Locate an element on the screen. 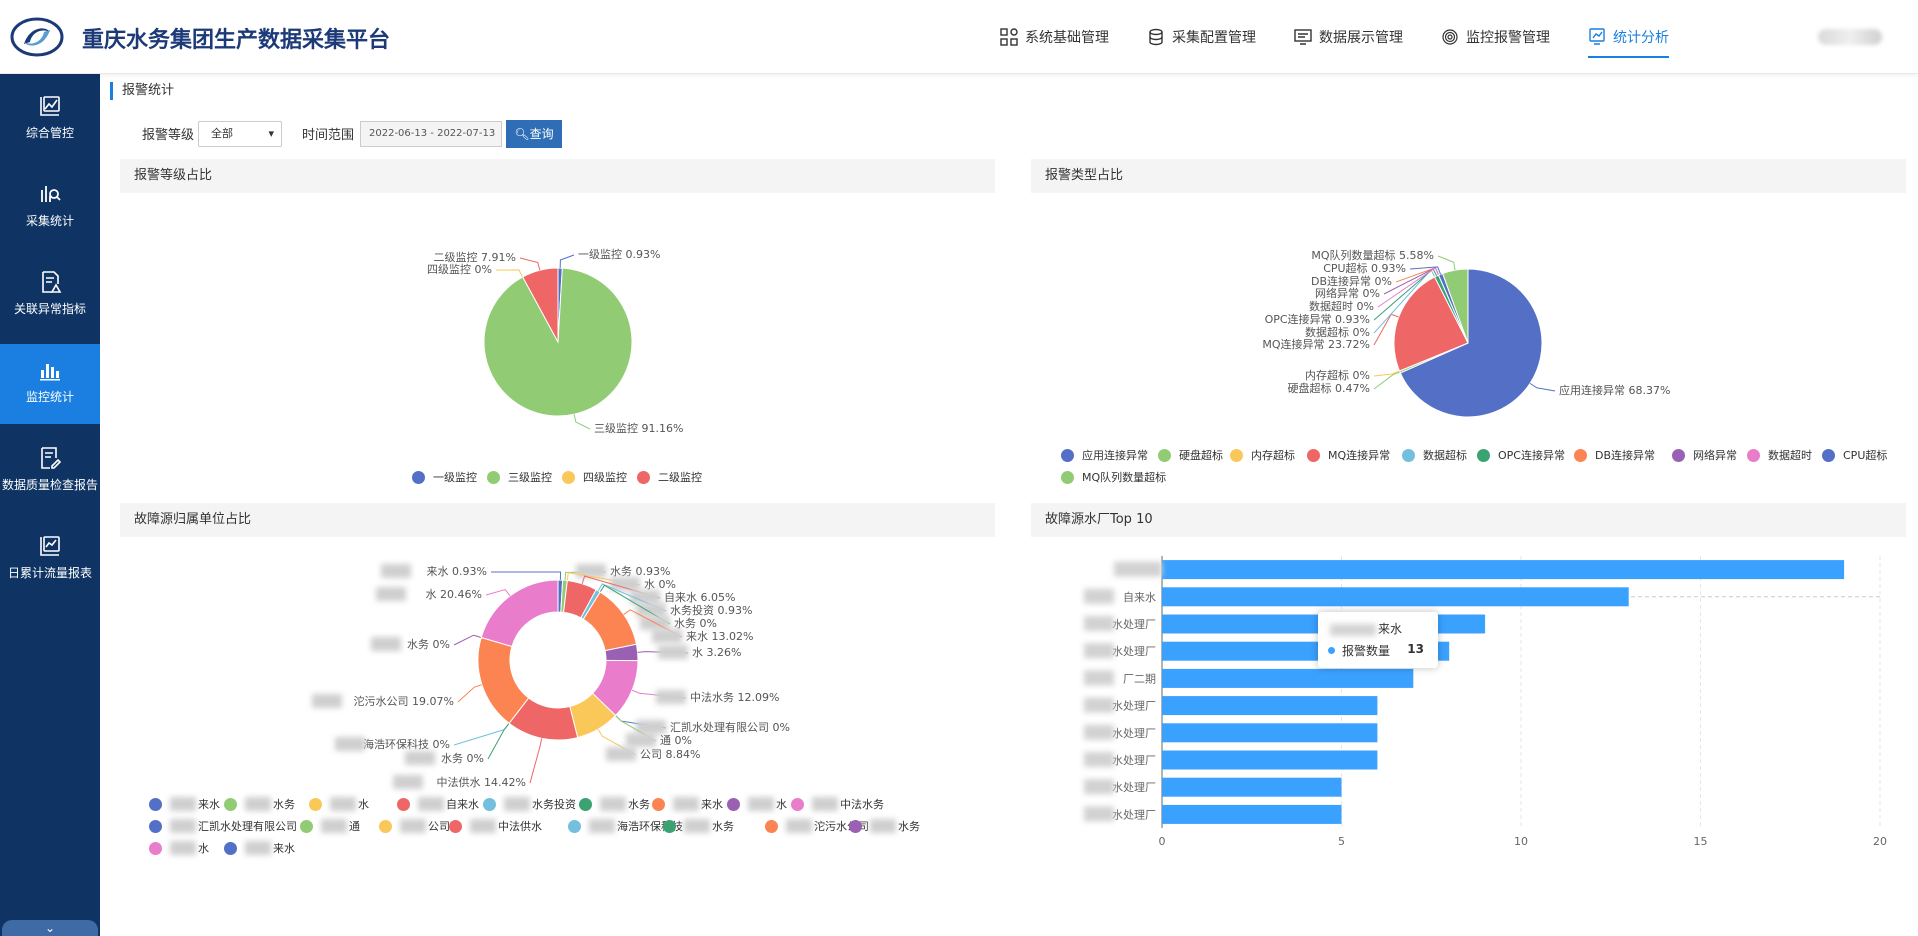 The width and height of the screenshot is (1918, 936). legend-label: MQ连接异常 is located at coordinates (1359, 455).